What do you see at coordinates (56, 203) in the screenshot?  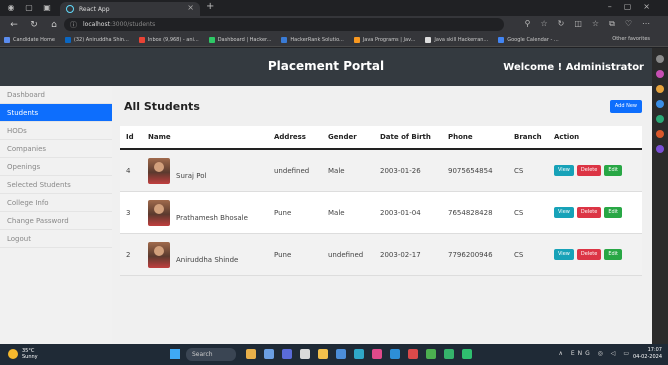 I see `sidebar-item-college-info: College Info` at bounding box center [56, 203].